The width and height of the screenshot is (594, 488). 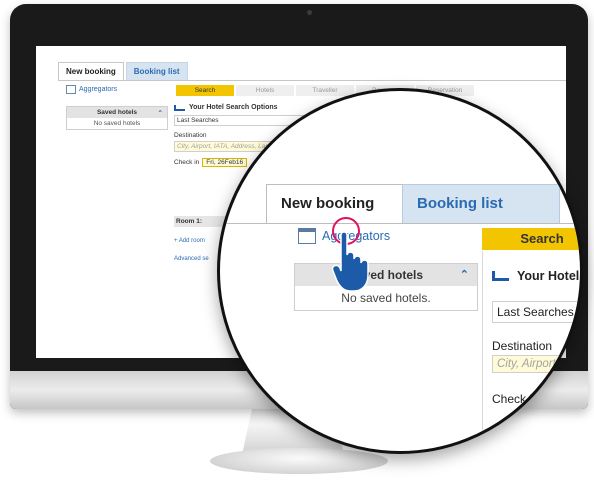 I want to click on checkin-row-zoomed: Check in Fri, so click(x=529, y=399).